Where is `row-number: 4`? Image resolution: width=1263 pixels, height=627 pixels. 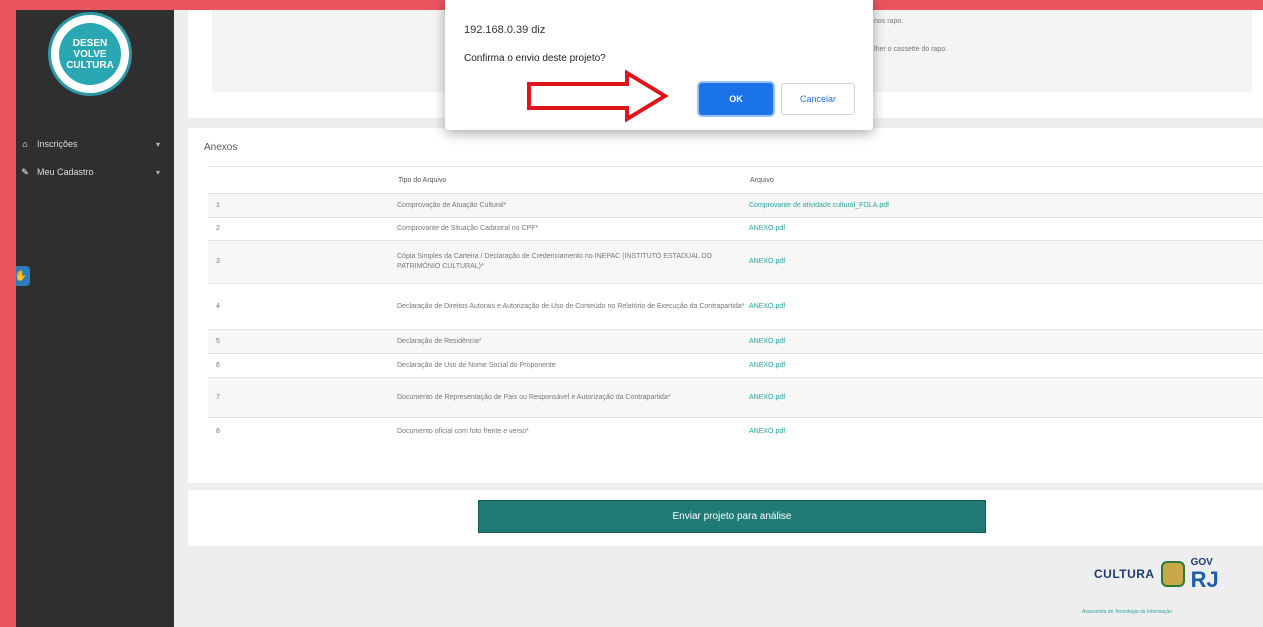 row-number: 4 is located at coordinates (302, 306).